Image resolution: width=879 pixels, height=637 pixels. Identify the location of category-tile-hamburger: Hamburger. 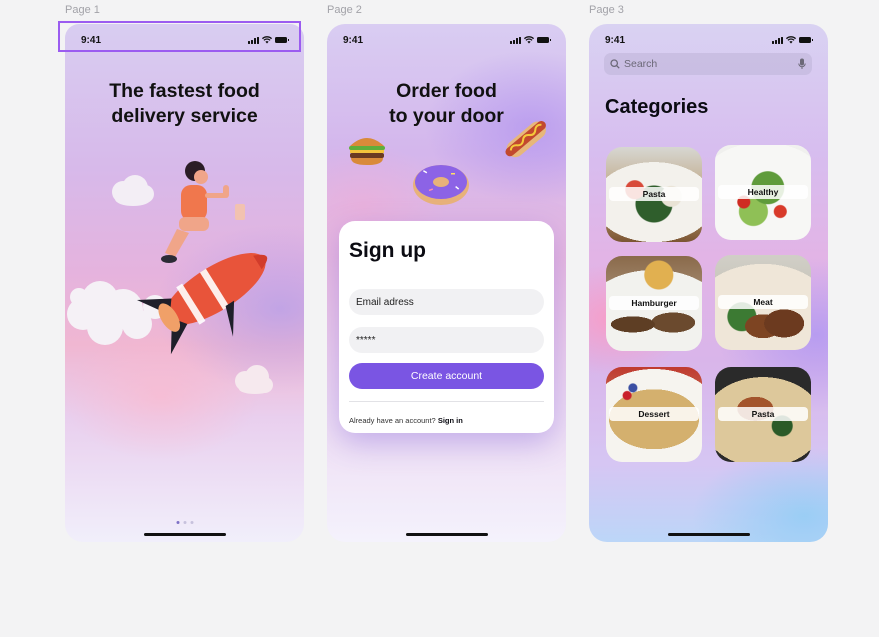
(654, 303).